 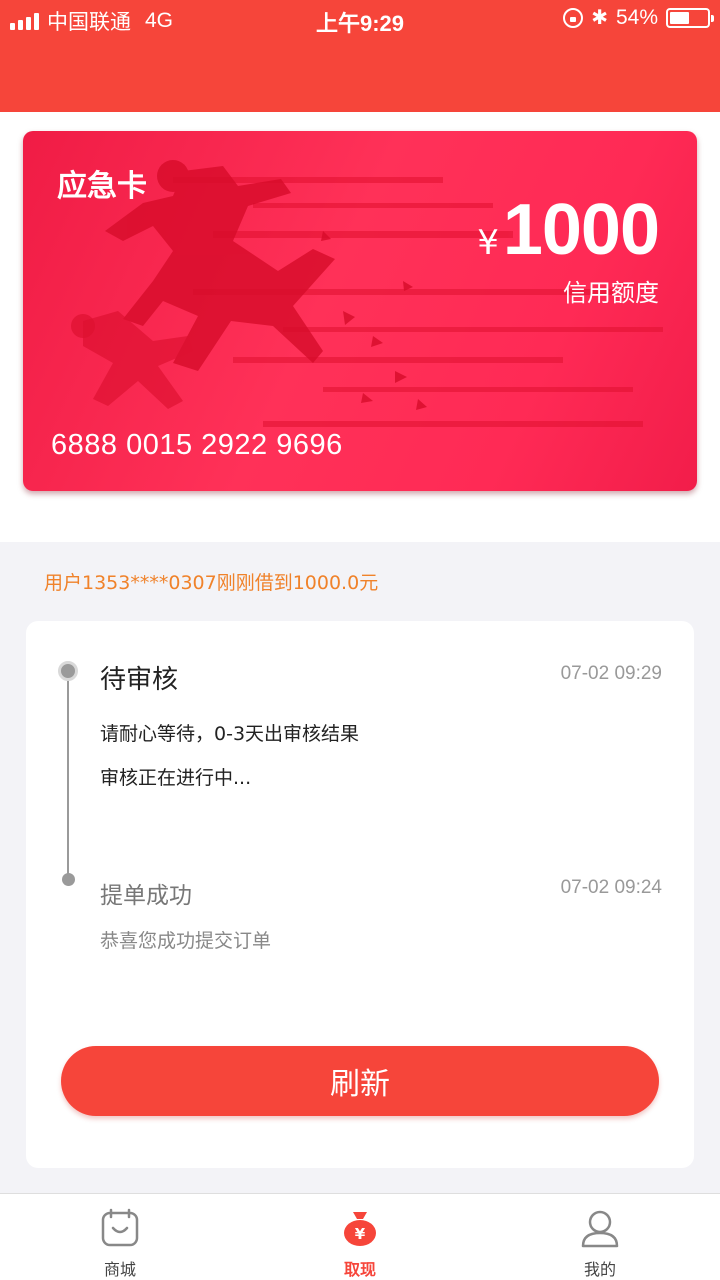 I want to click on tab-mine: 我的, so click(x=600, y=1237).